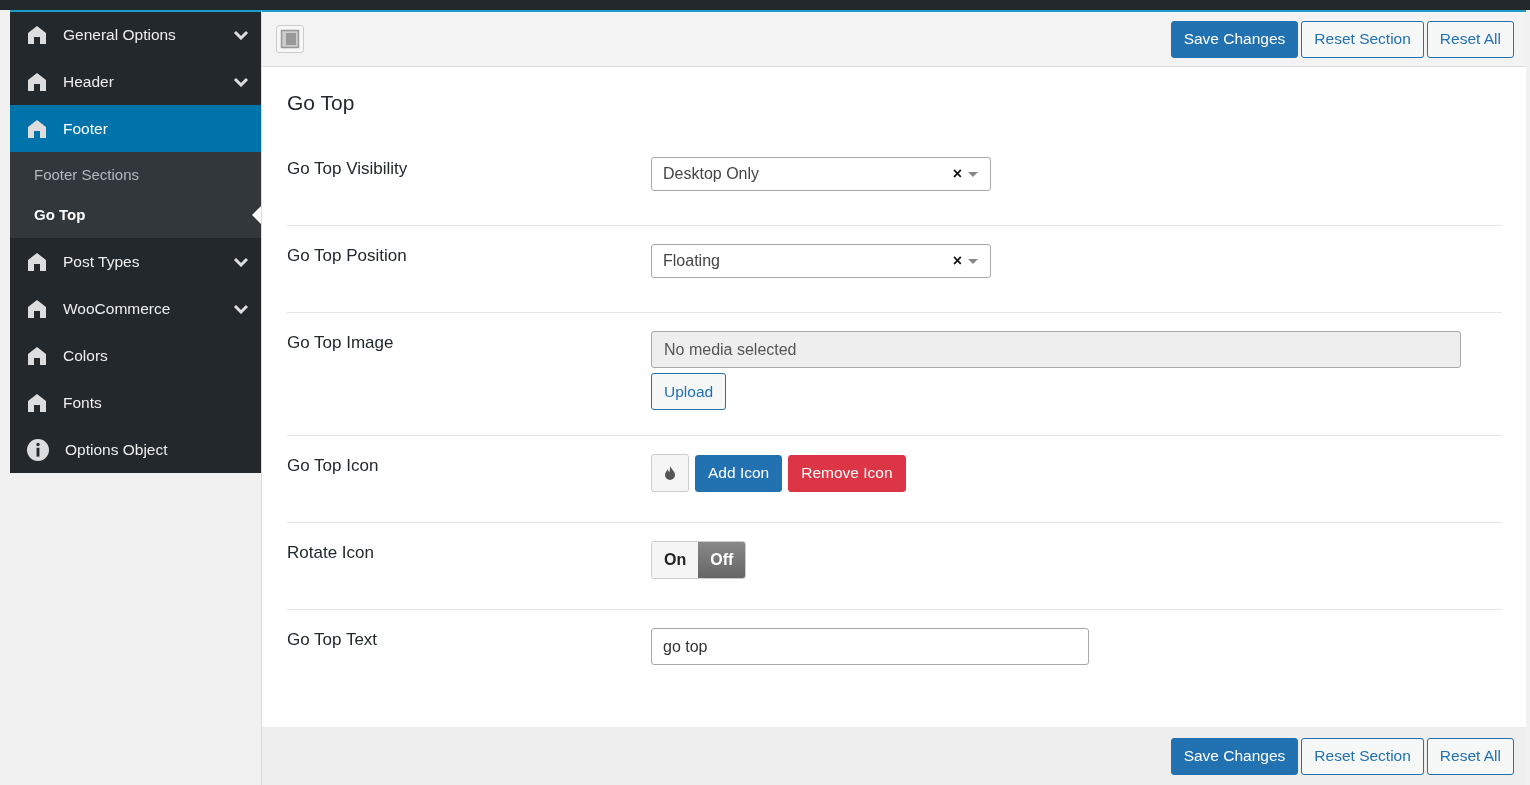 The image size is (1530, 785). What do you see at coordinates (135, 449) in the screenshot?
I see `sidebar-item: Options Object` at bounding box center [135, 449].